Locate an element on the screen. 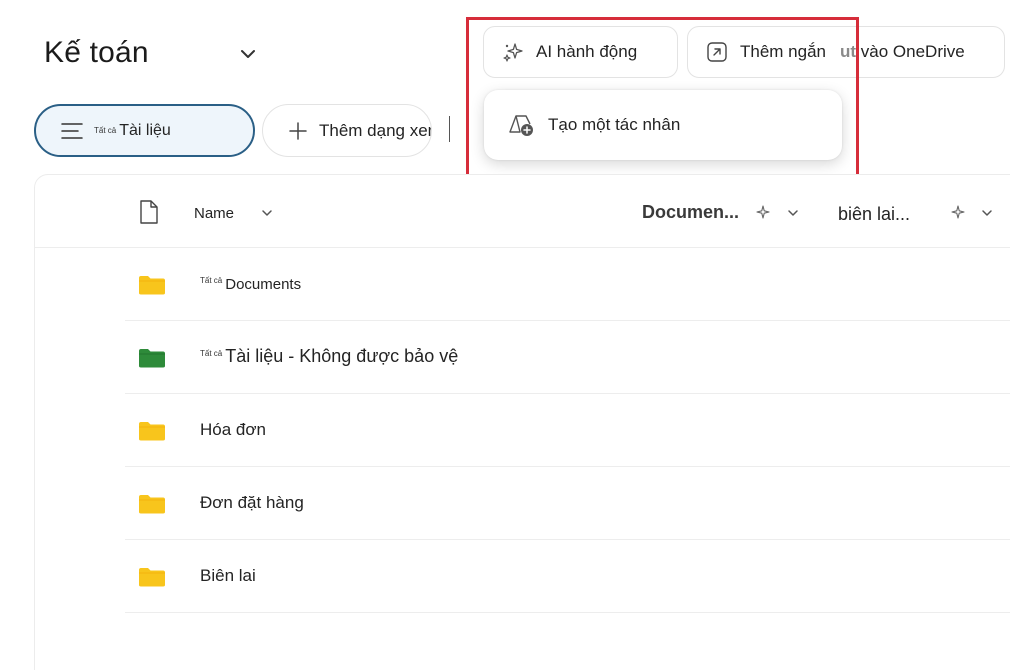 This screenshot has width=1010, height=670. create-agent-icon is located at coordinates (521, 125).